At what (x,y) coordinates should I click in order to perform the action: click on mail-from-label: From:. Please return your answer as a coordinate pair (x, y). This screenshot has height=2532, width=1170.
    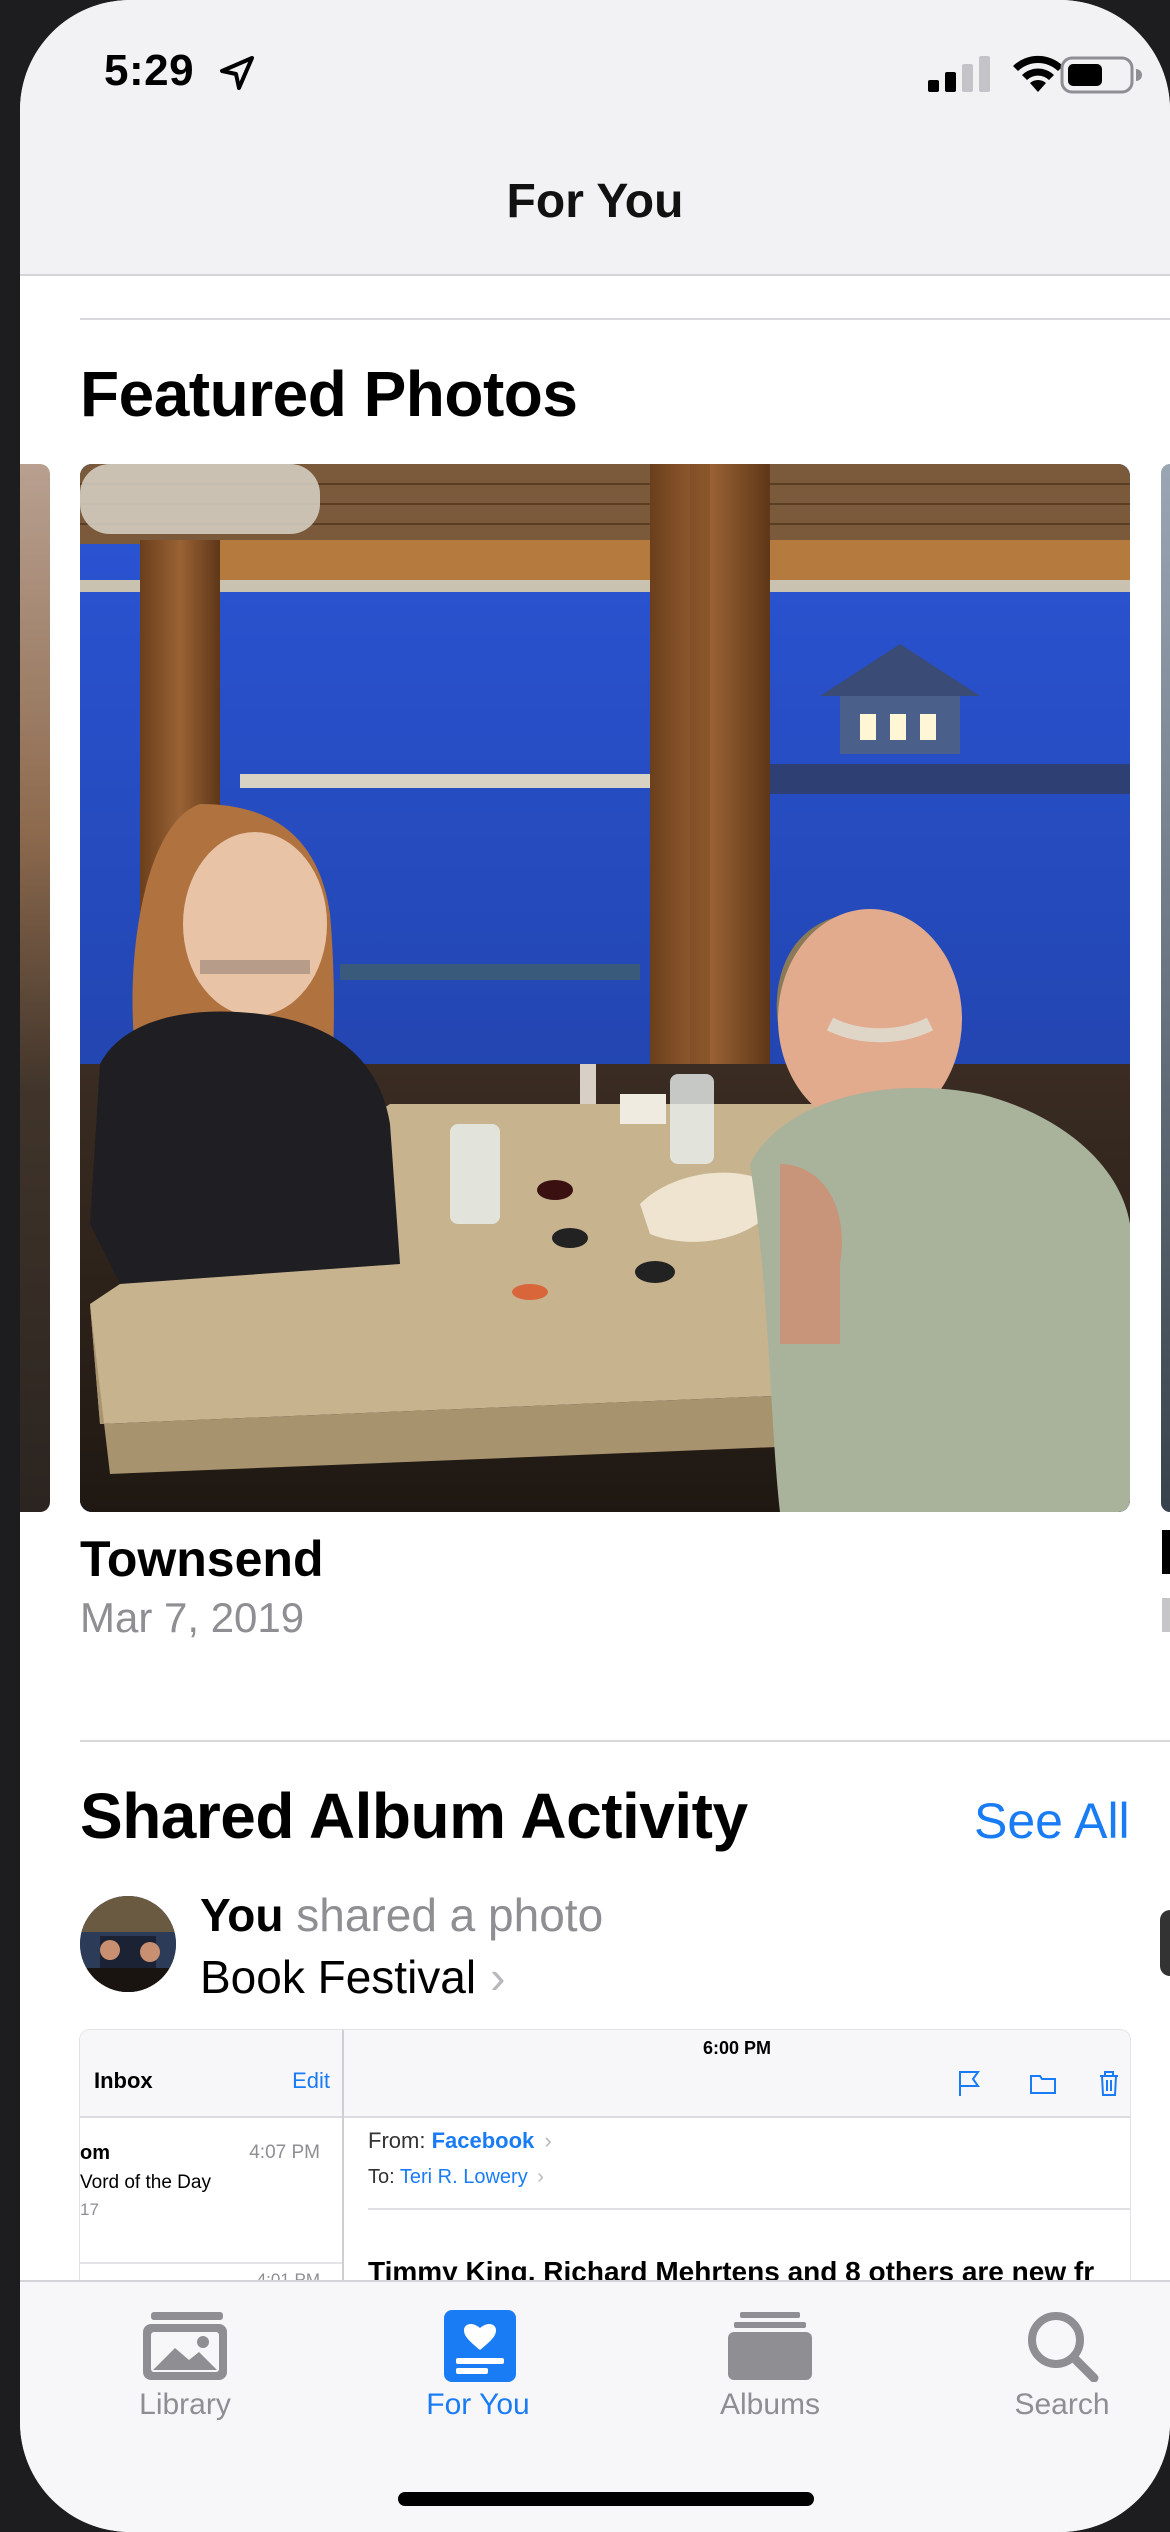
    Looking at the image, I should click on (397, 2140).